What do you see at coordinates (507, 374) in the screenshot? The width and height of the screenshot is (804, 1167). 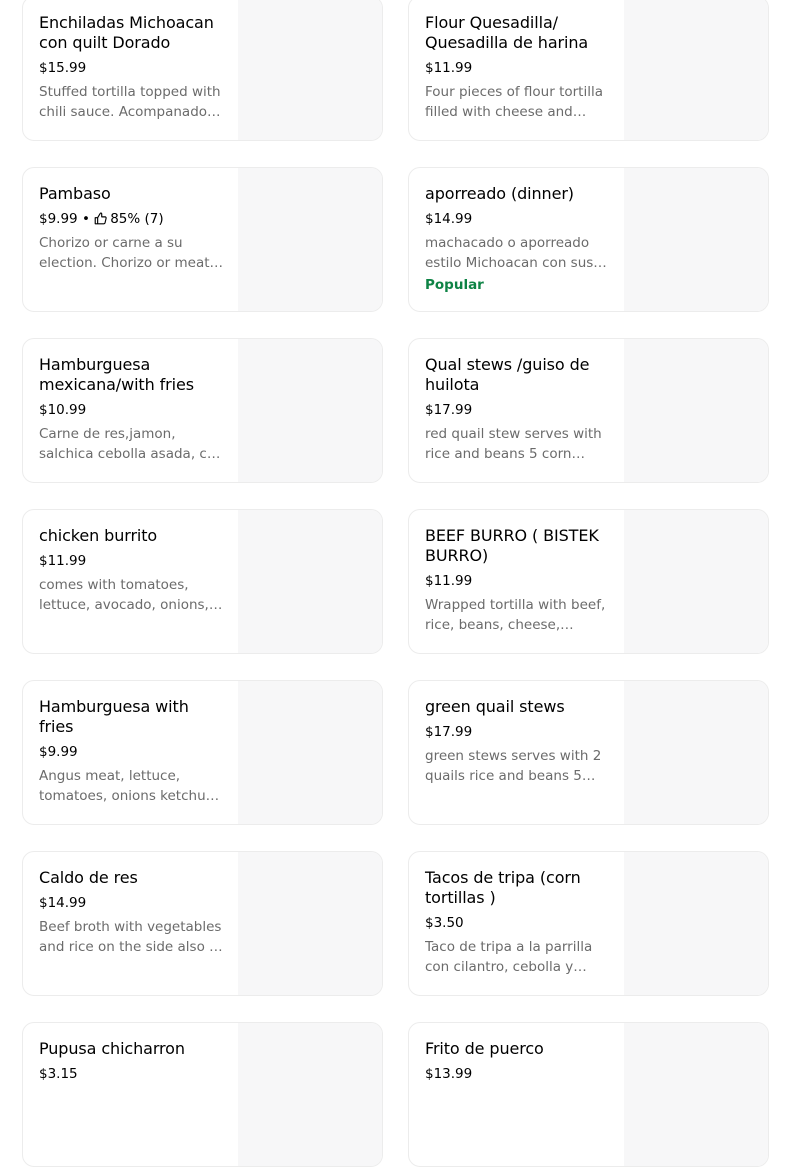 I see `item-name: Qual stews /guiso de huilota` at bounding box center [507, 374].